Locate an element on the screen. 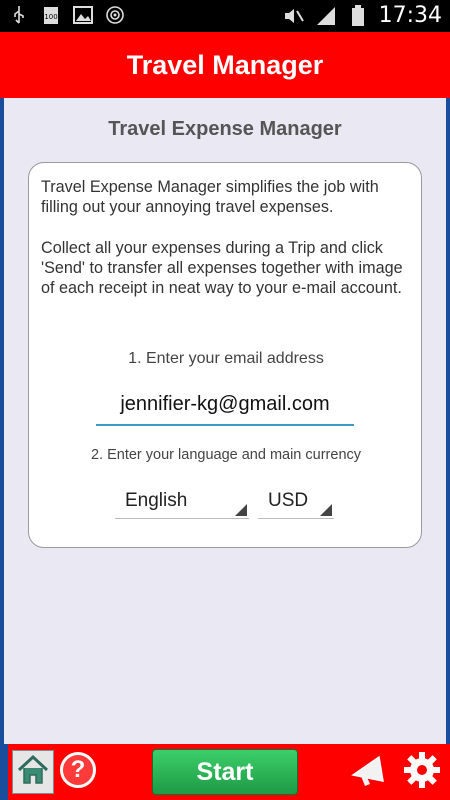 The height and width of the screenshot is (800, 450). svg-text: 100 is located at coordinates (50, 17).